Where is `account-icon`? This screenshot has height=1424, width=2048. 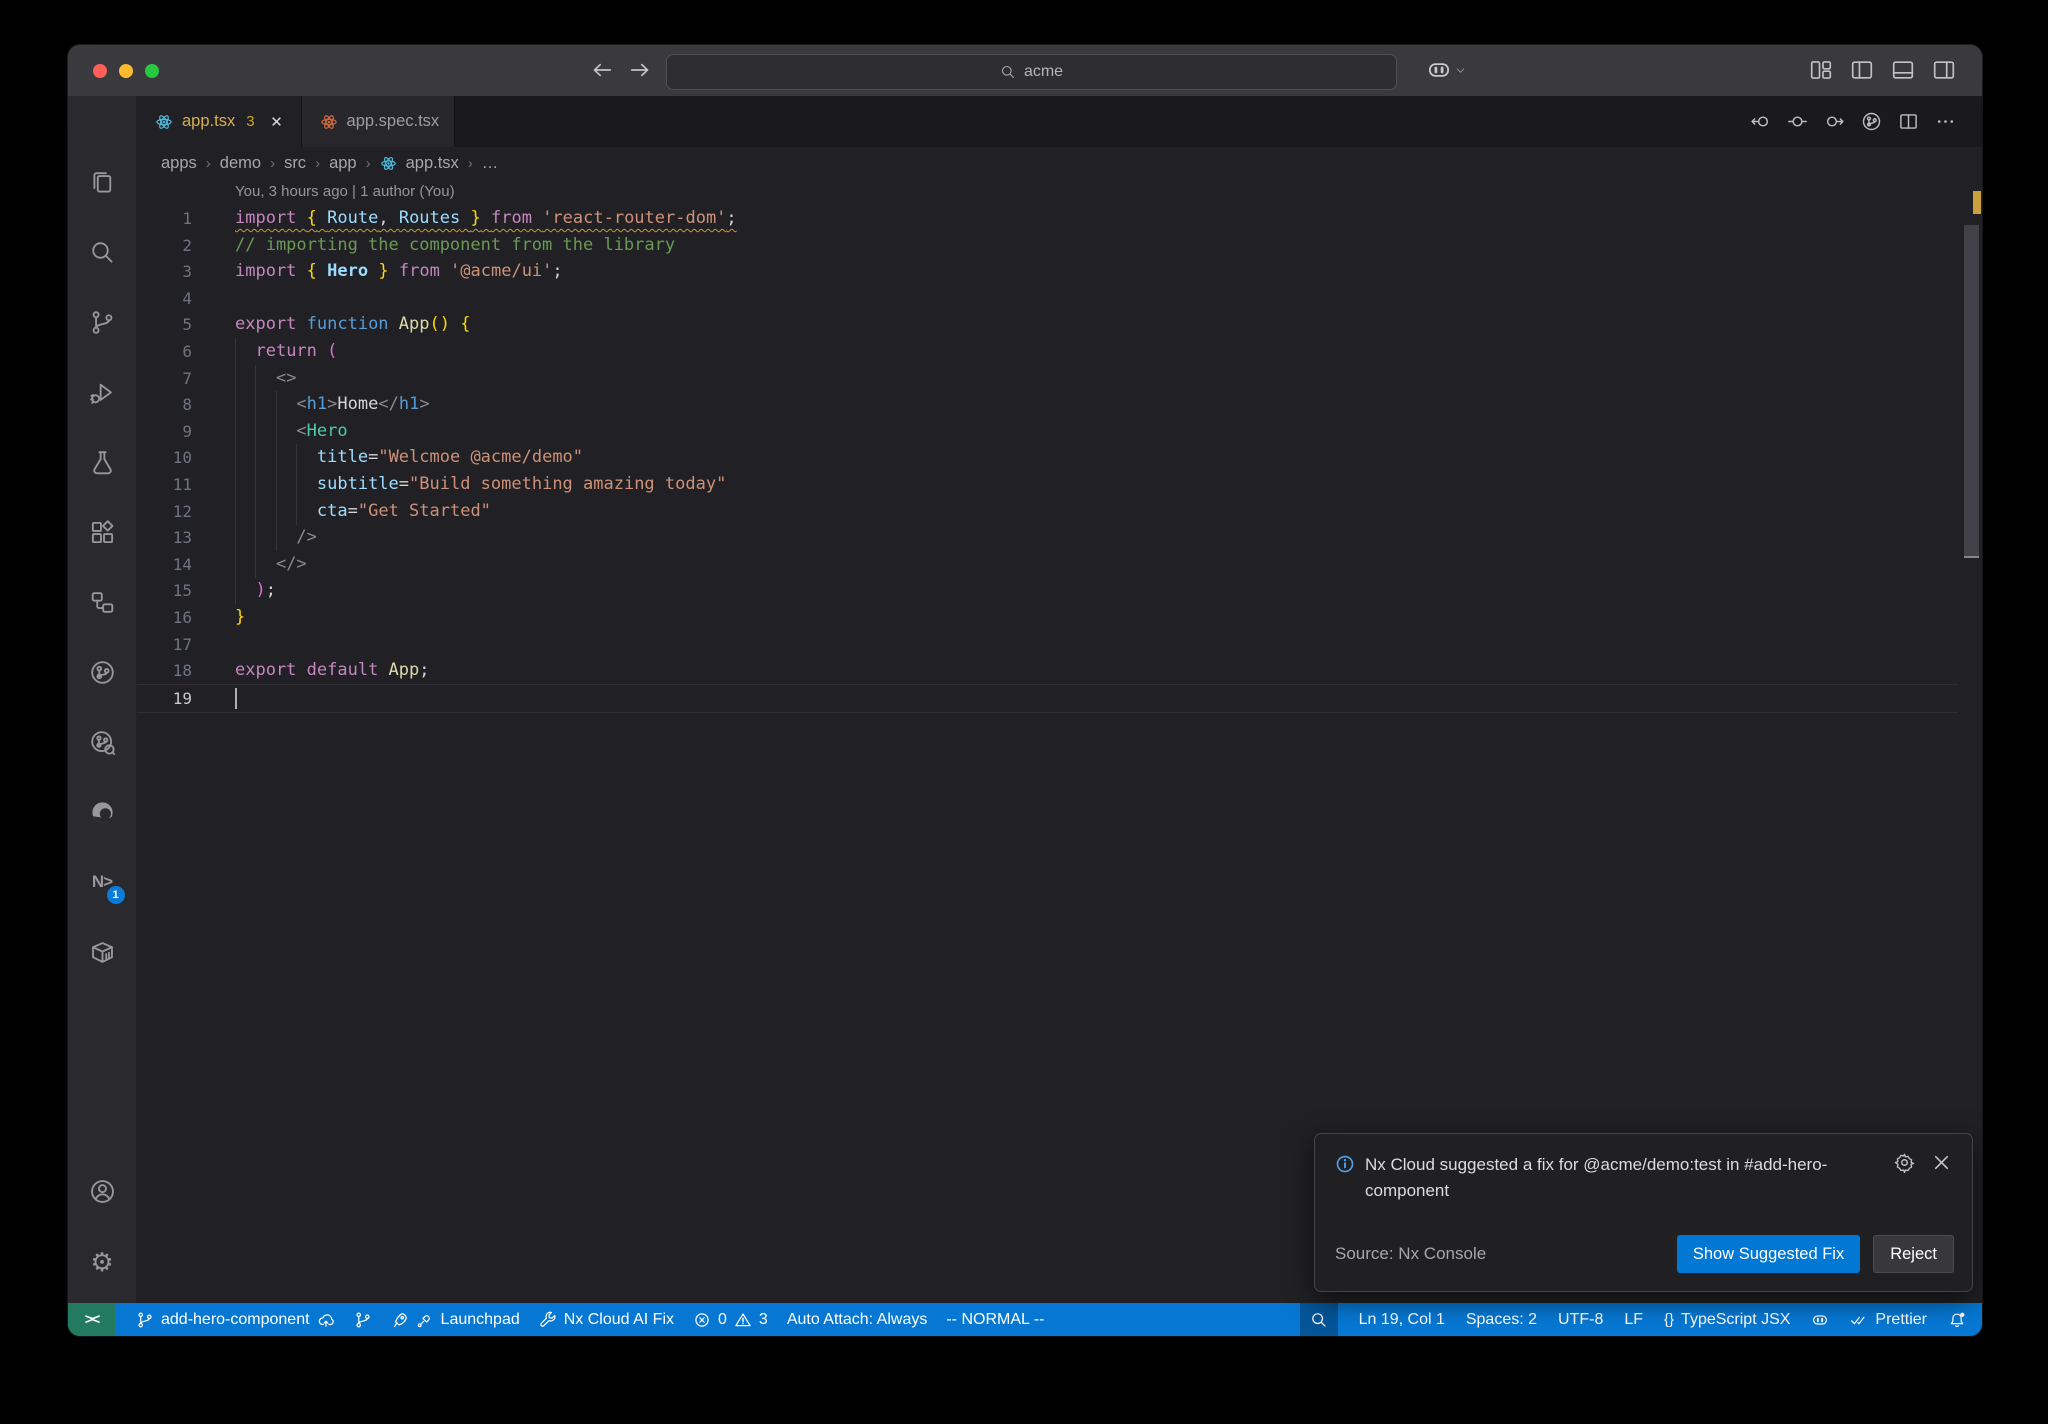 account-icon is located at coordinates (102, 1191).